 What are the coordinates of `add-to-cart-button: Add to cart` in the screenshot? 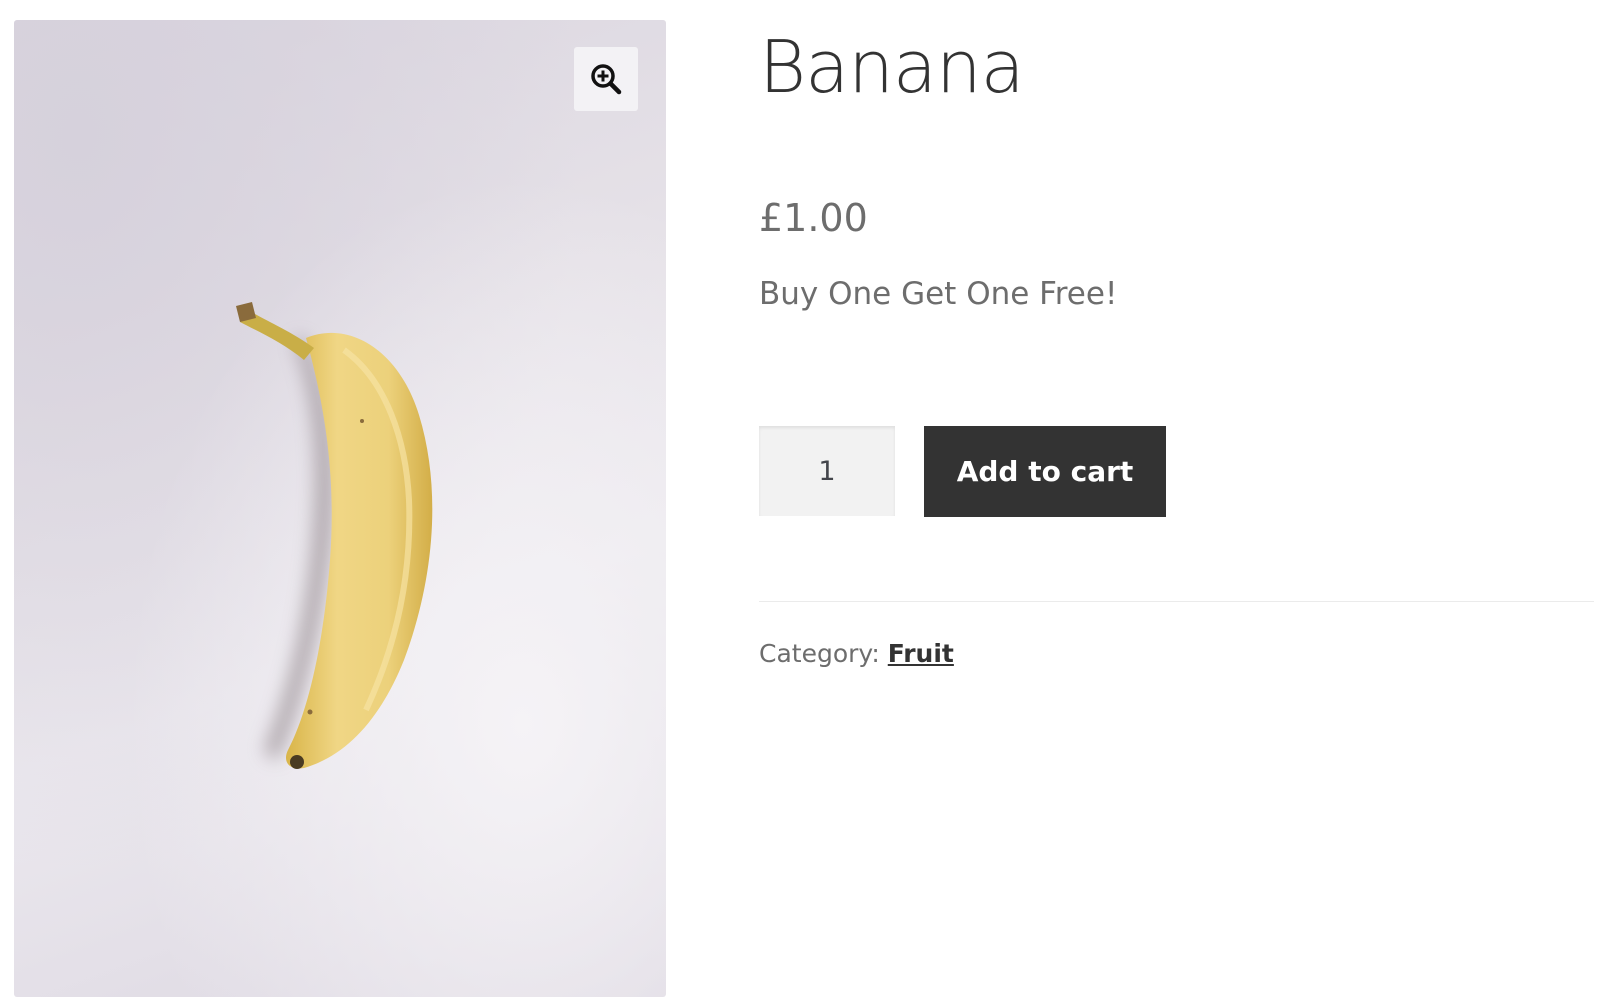 It's located at (1045, 471).